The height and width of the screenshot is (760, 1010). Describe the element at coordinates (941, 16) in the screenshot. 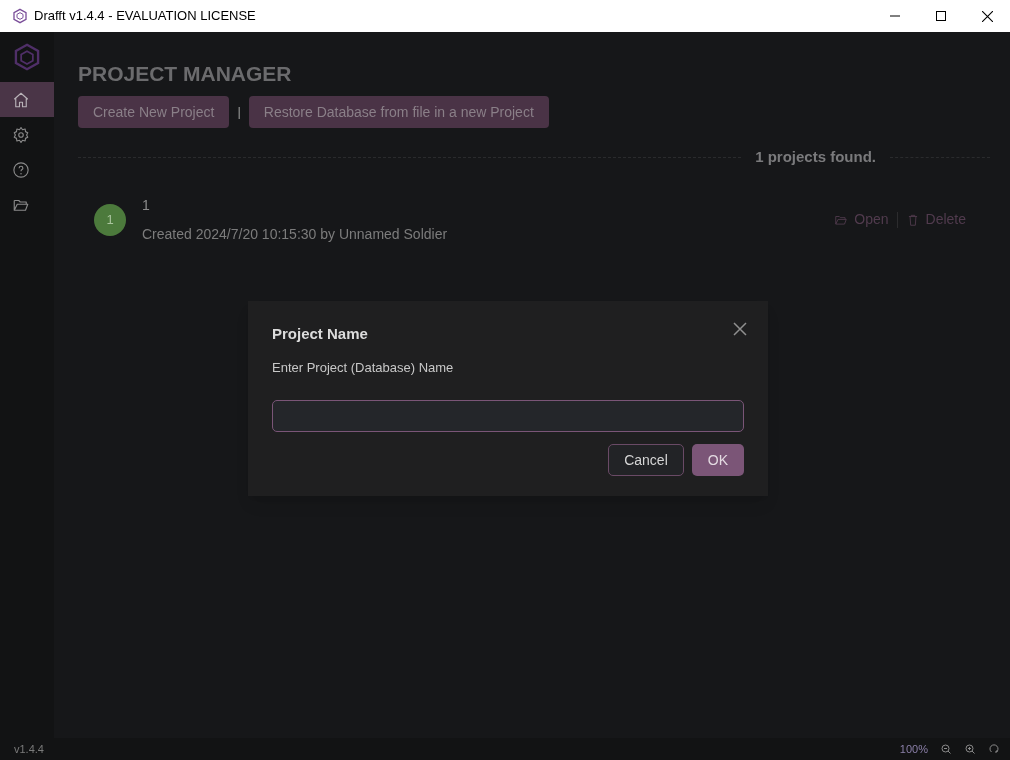

I see `maximize-icon` at that location.